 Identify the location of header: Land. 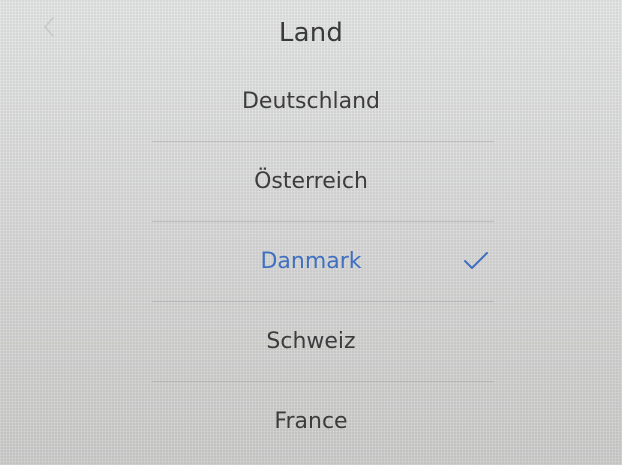
(311, 34).